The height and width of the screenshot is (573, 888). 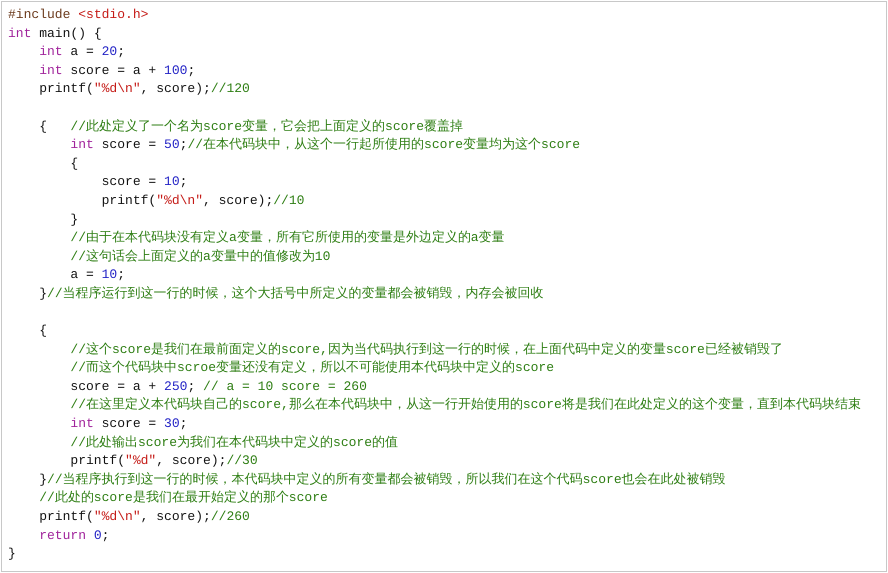 What do you see at coordinates (98, 275) in the screenshot?
I see `code-line: a = 10;` at bounding box center [98, 275].